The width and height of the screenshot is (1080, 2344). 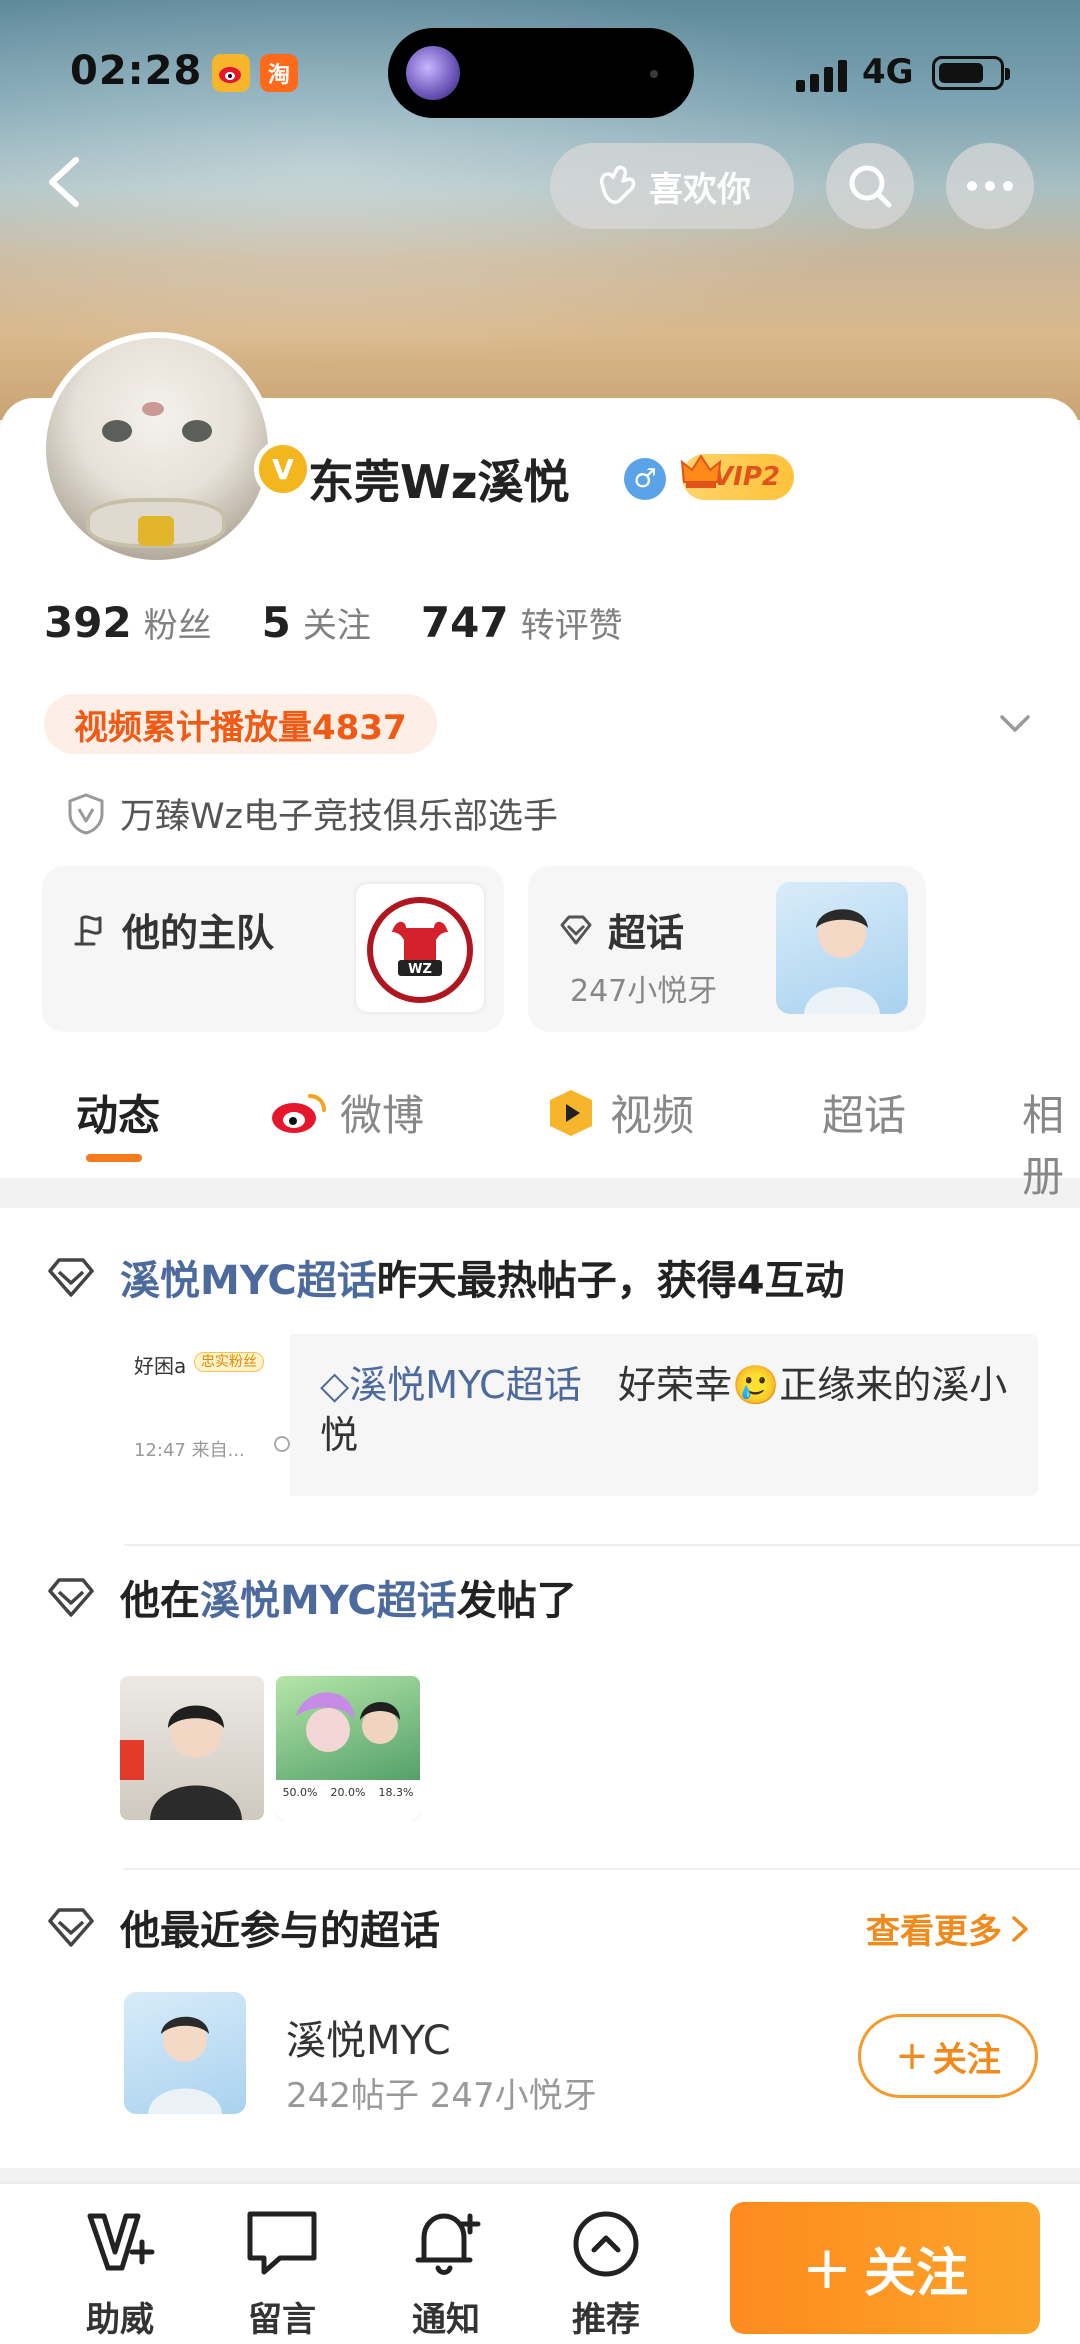 What do you see at coordinates (231, 73) in the screenshot?
I see `weibo-app-icon` at bounding box center [231, 73].